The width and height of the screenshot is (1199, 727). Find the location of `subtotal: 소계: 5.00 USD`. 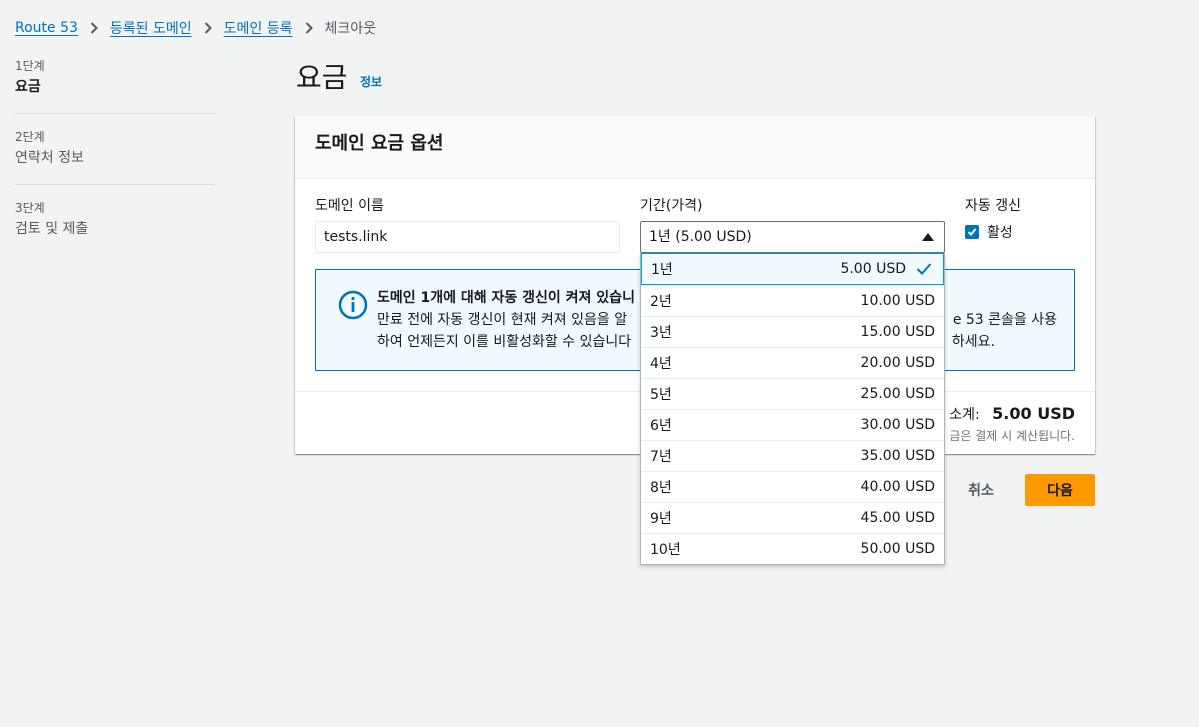

subtotal: 소계: 5.00 USD is located at coordinates (1012, 414).